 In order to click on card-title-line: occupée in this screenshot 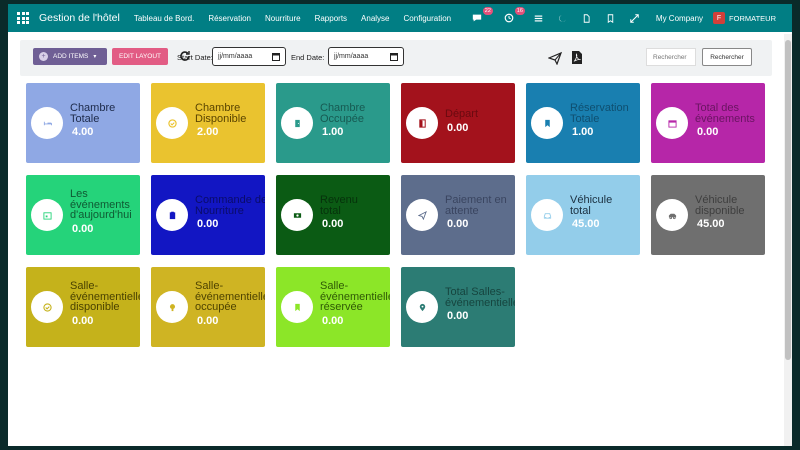, I will do `click(216, 307)`.